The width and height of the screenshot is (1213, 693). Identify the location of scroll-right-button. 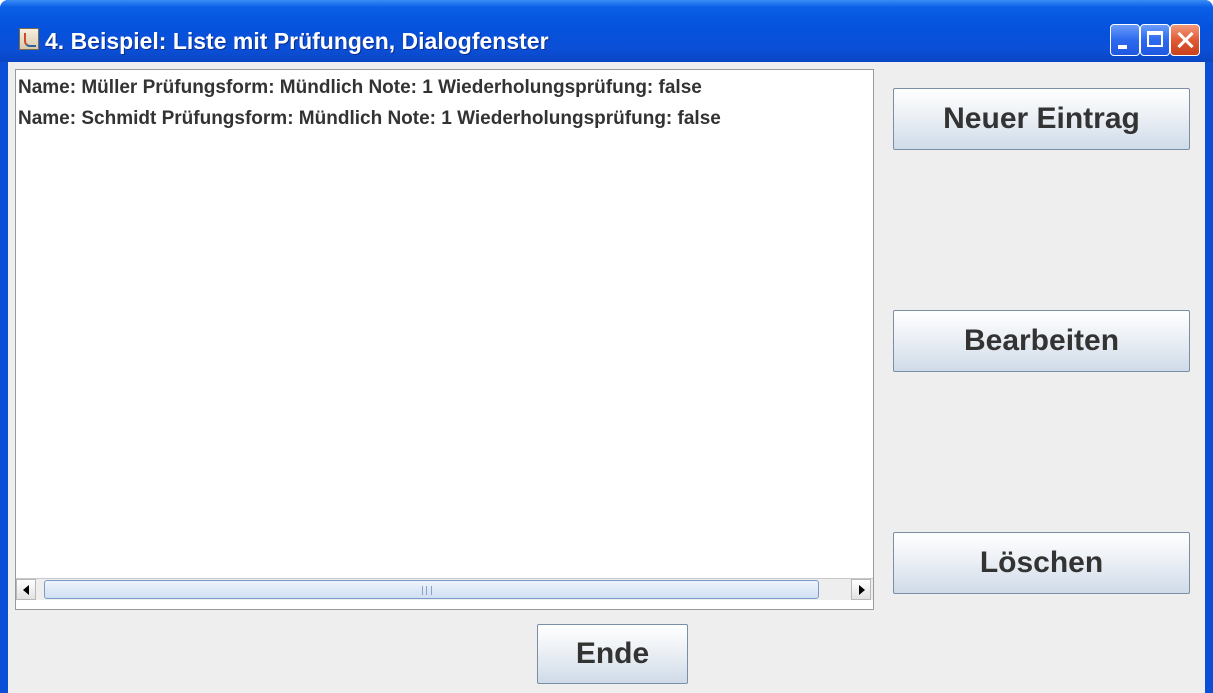
(861, 589).